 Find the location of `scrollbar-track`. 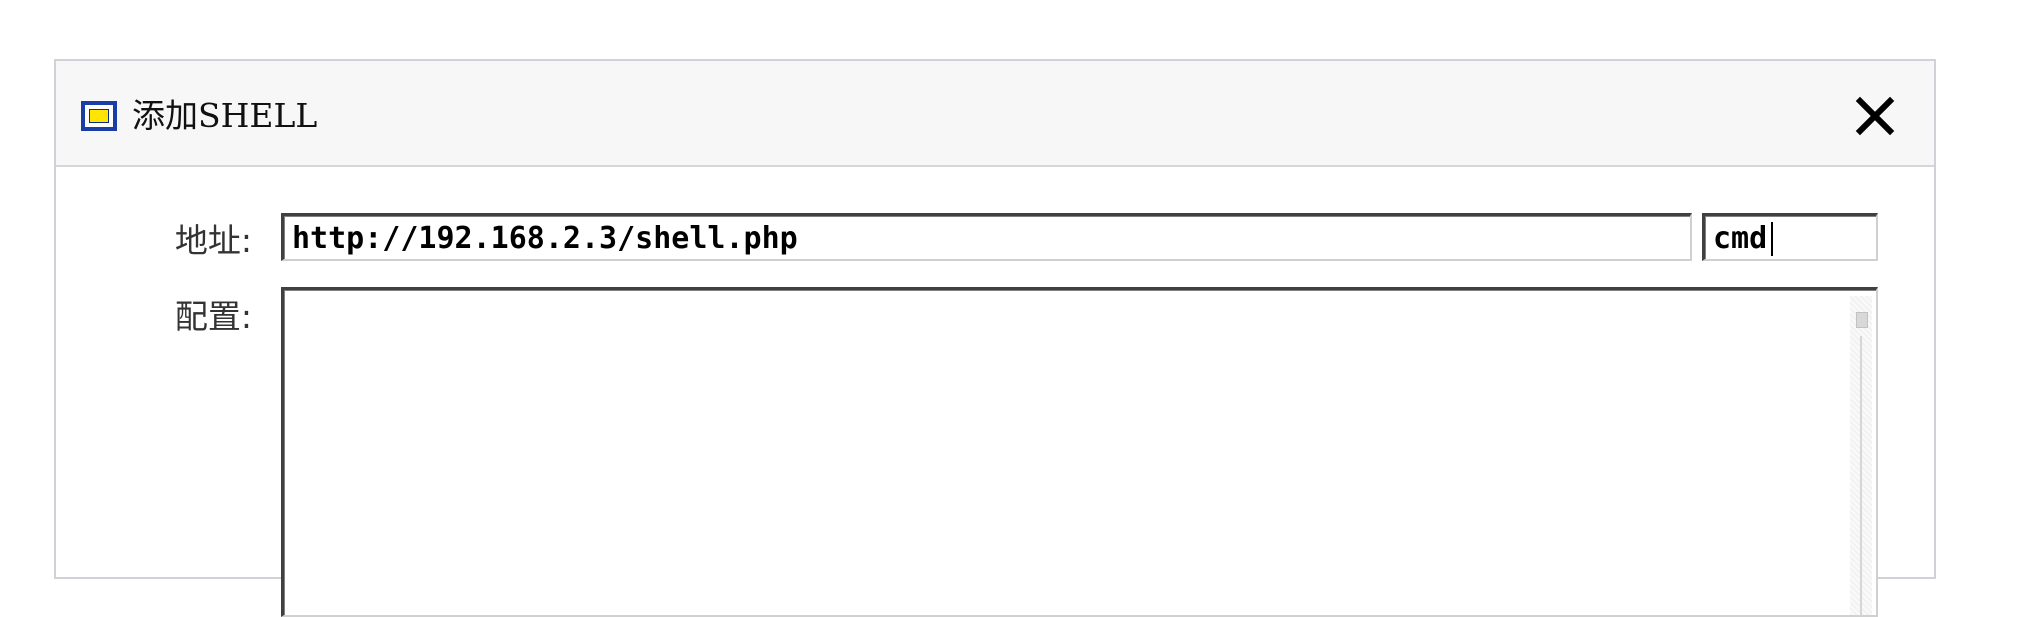

scrollbar-track is located at coordinates (1861, 475).